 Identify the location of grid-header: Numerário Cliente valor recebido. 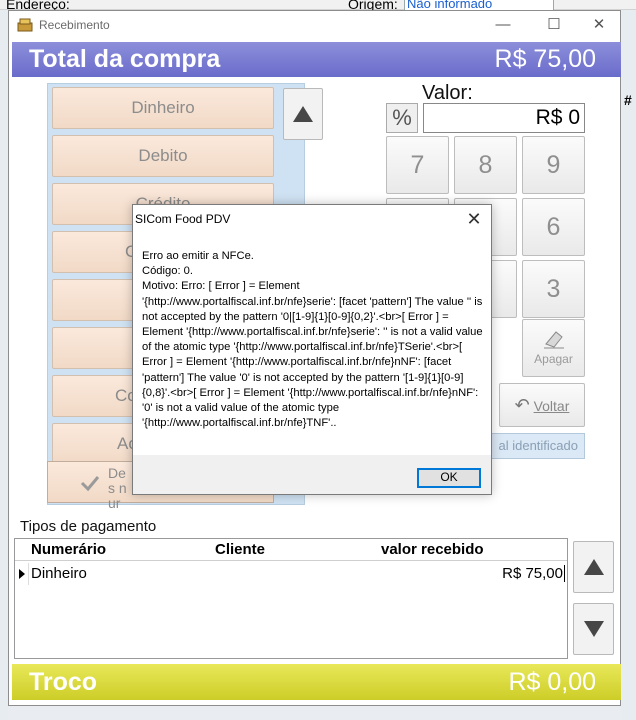
(291, 550).